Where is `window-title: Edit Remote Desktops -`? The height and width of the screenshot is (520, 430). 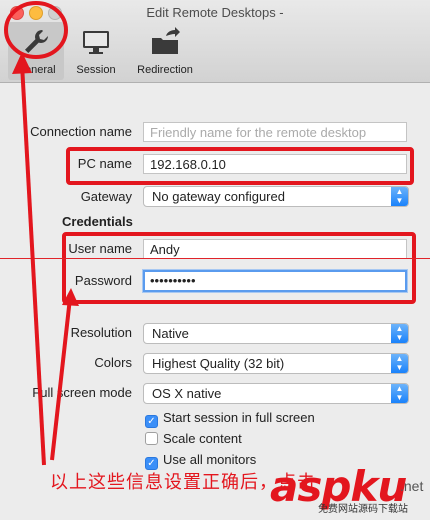 window-title: Edit Remote Desktops - is located at coordinates (215, 12).